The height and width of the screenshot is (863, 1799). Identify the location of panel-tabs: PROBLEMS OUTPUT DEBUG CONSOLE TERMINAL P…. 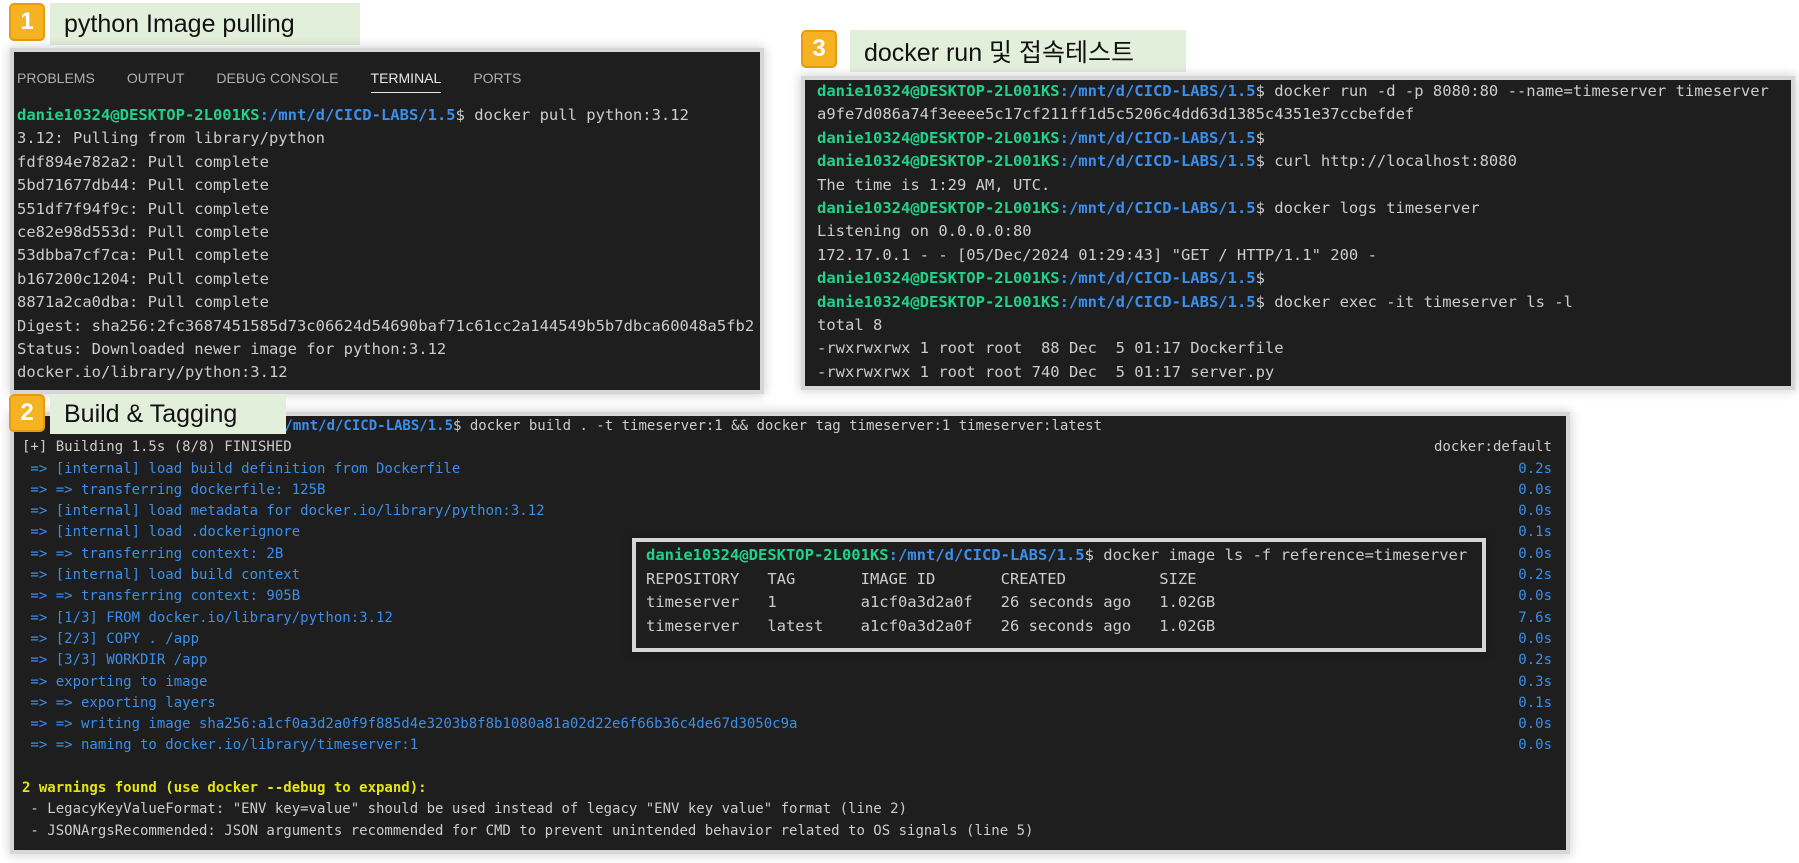
(388, 78).